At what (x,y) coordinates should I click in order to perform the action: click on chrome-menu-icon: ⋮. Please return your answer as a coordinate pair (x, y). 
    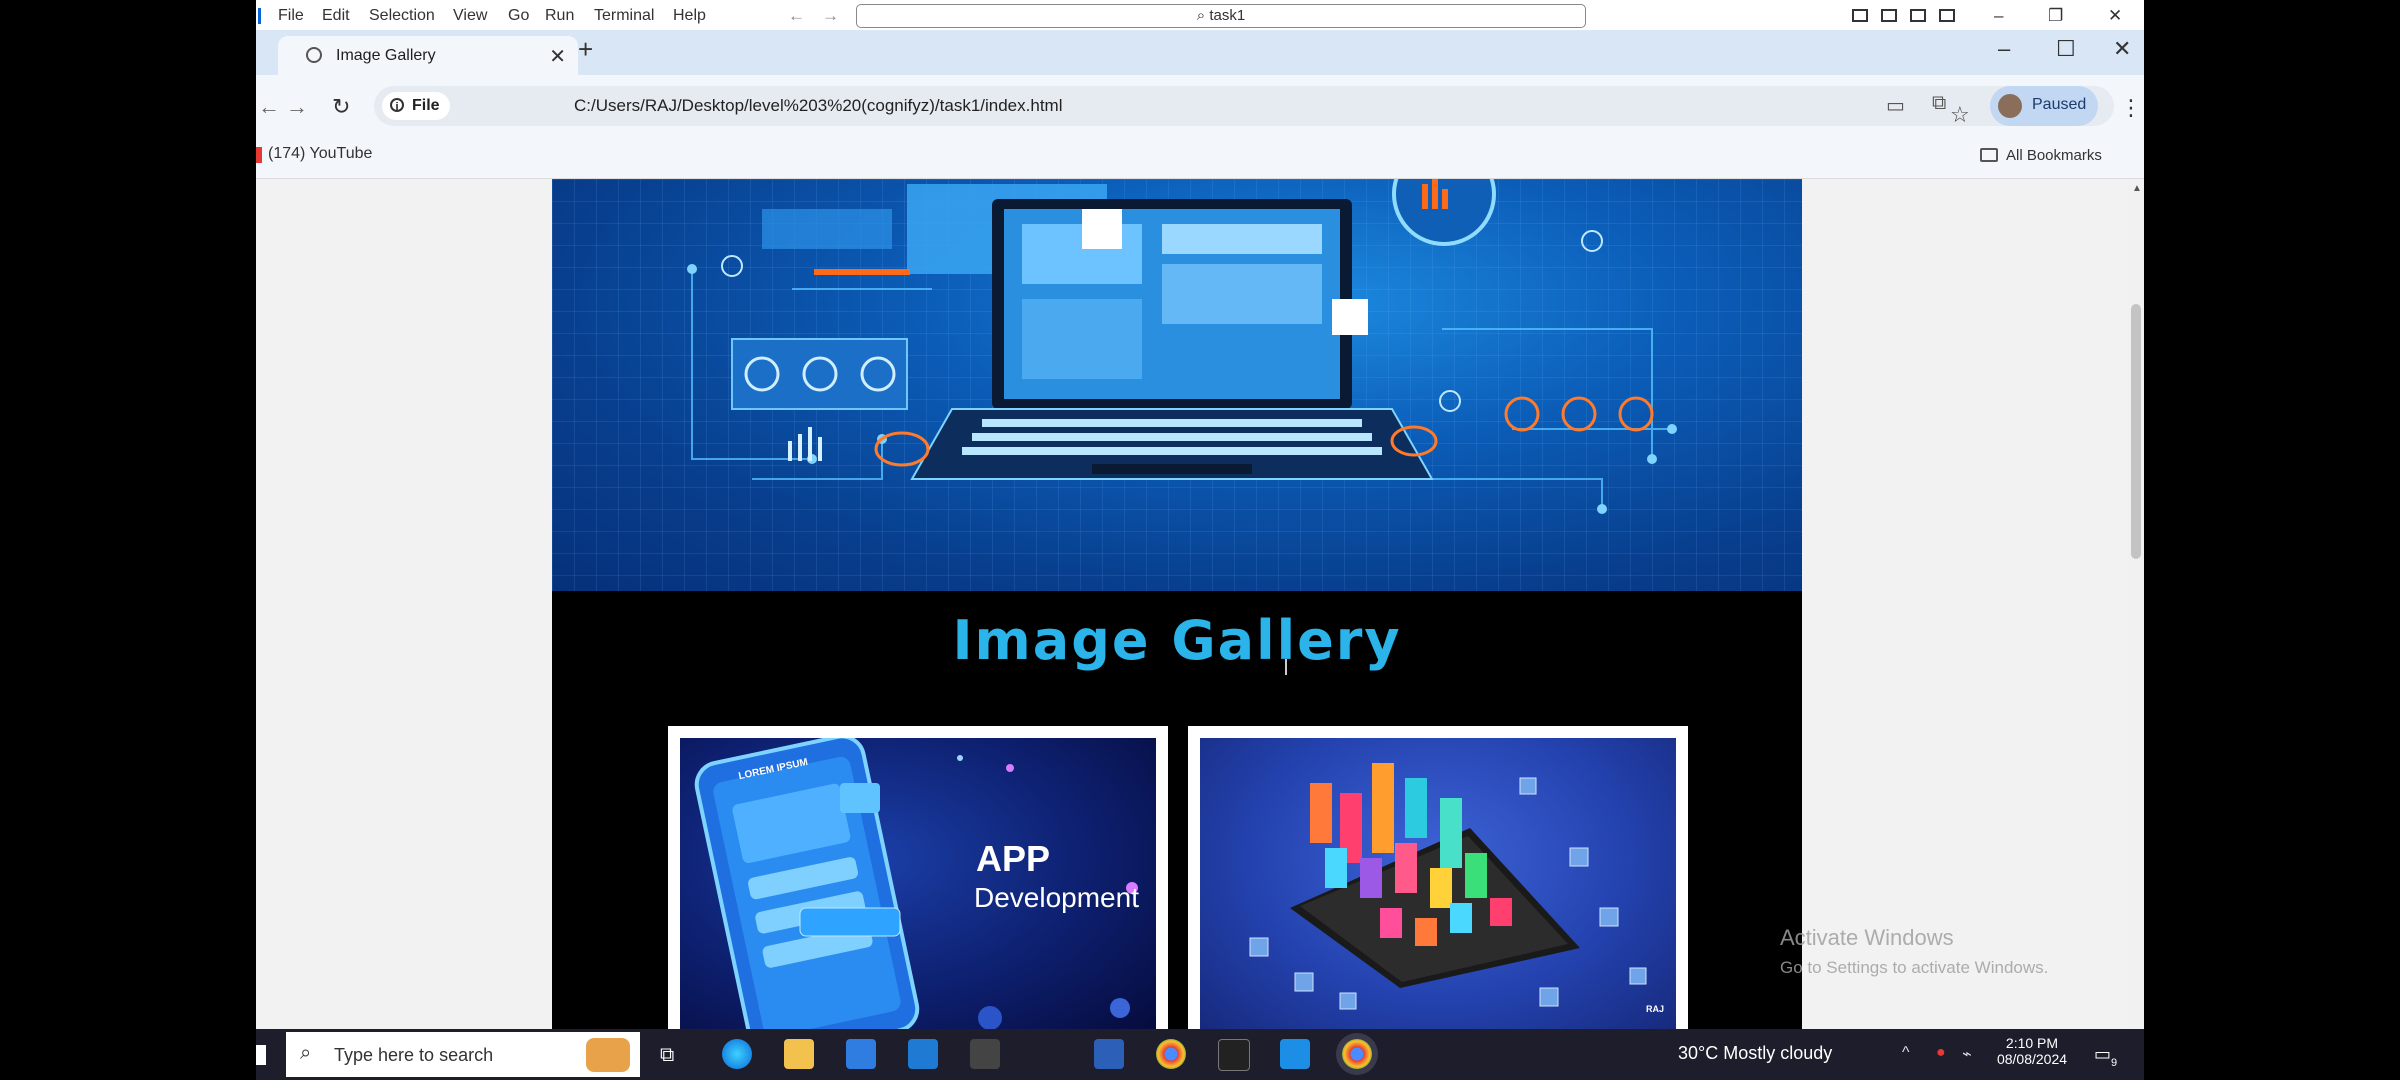
    Looking at the image, I should click on (2131, 108).